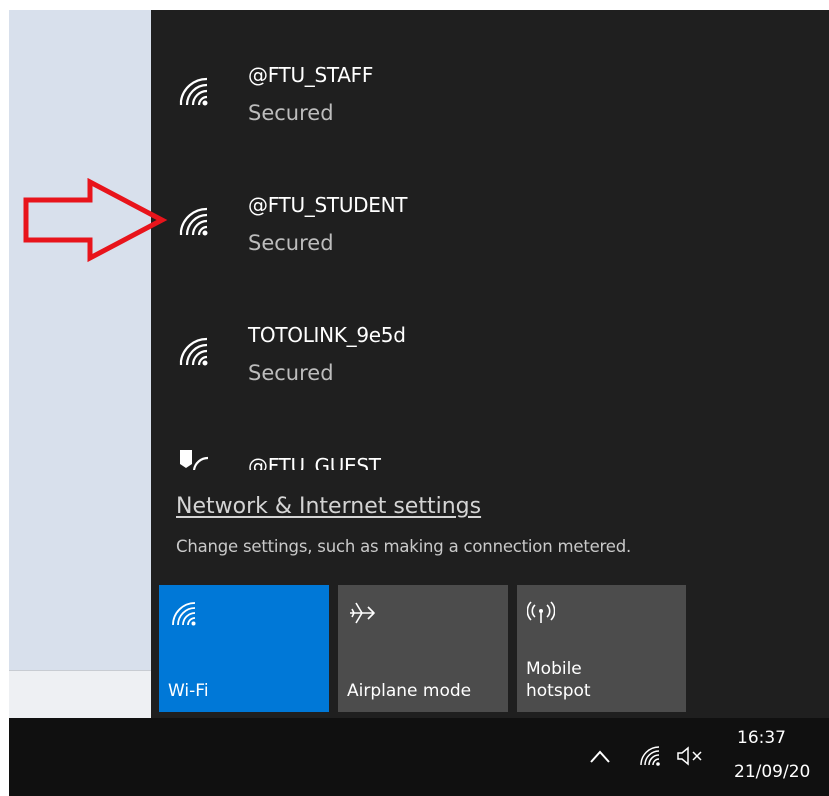 Image resolution: width=829 pixels, height=796 pixels. Describe the element at coordinates (490, 248) in the screenshot. I see `network-item-ftu-student: @FTU_STUDENT Secured` at that location.